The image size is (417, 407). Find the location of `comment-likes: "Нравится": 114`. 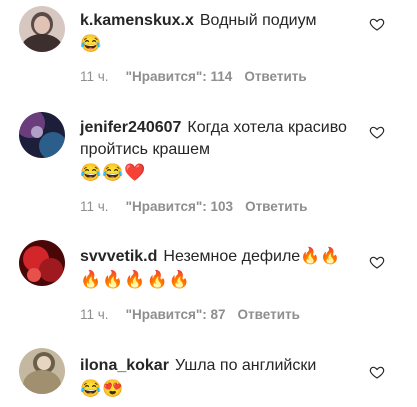

comment-likes: "Нравится": 114 is located at coordinates (179, 76).